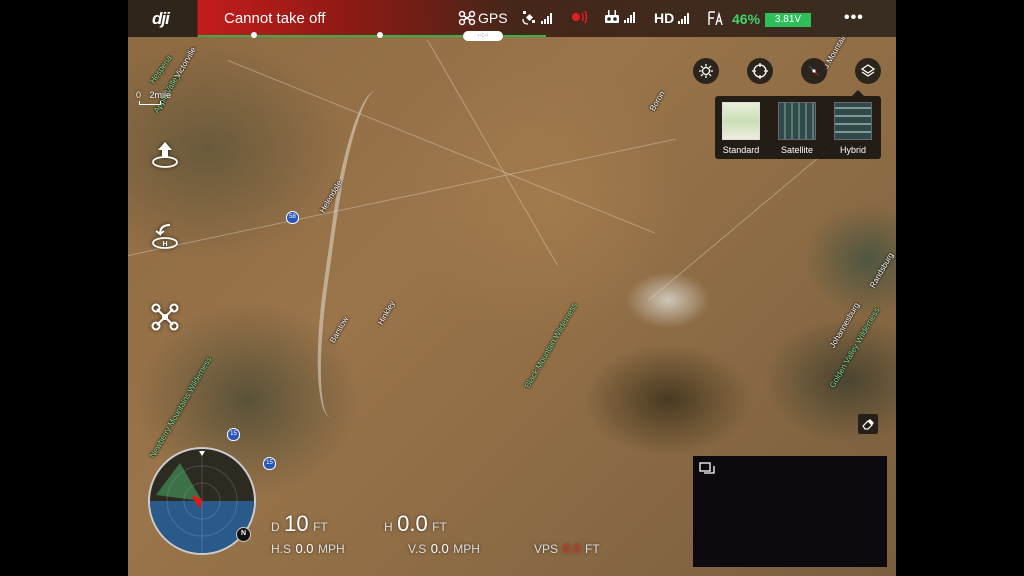  Describe the element at coordinates (185, 62) in the screenshot. I see `map-label: Victorville` at that location.